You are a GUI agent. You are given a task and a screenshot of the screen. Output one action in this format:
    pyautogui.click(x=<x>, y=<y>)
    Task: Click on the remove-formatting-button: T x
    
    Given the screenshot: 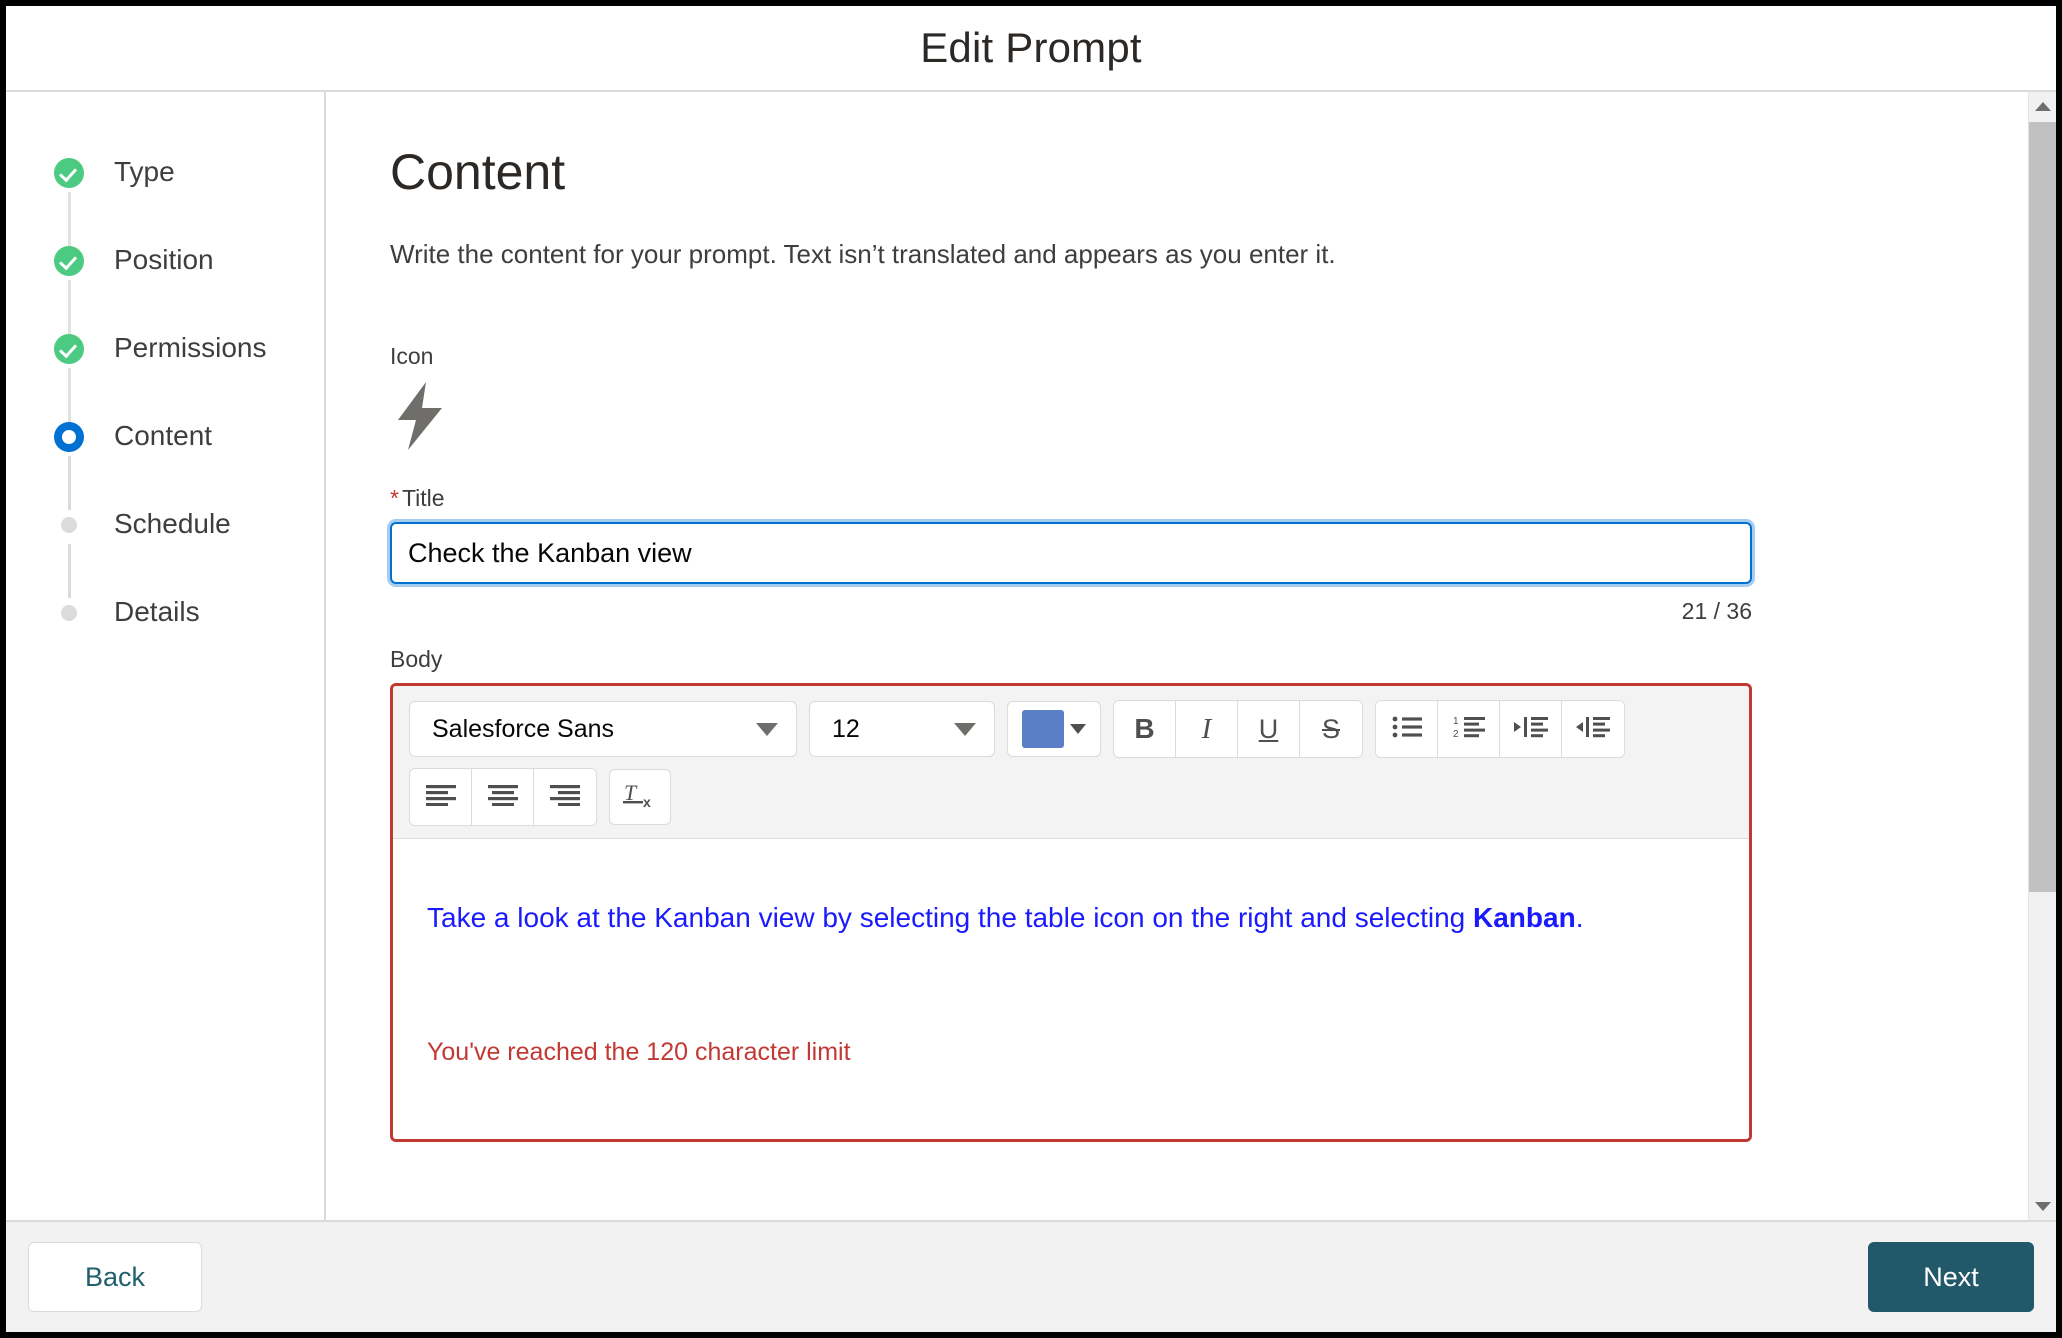 What is the action you would take?
    pyautogui.click(x=640, y=797)
    